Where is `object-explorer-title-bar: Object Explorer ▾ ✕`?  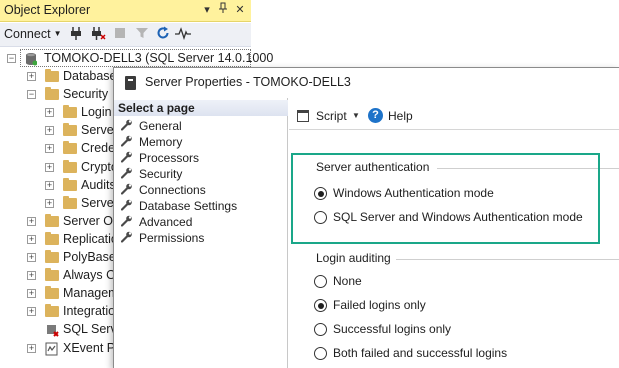 object-explorer-title-bar: Object Explorer ▾ ✕ is located at coordinates (125, 11).